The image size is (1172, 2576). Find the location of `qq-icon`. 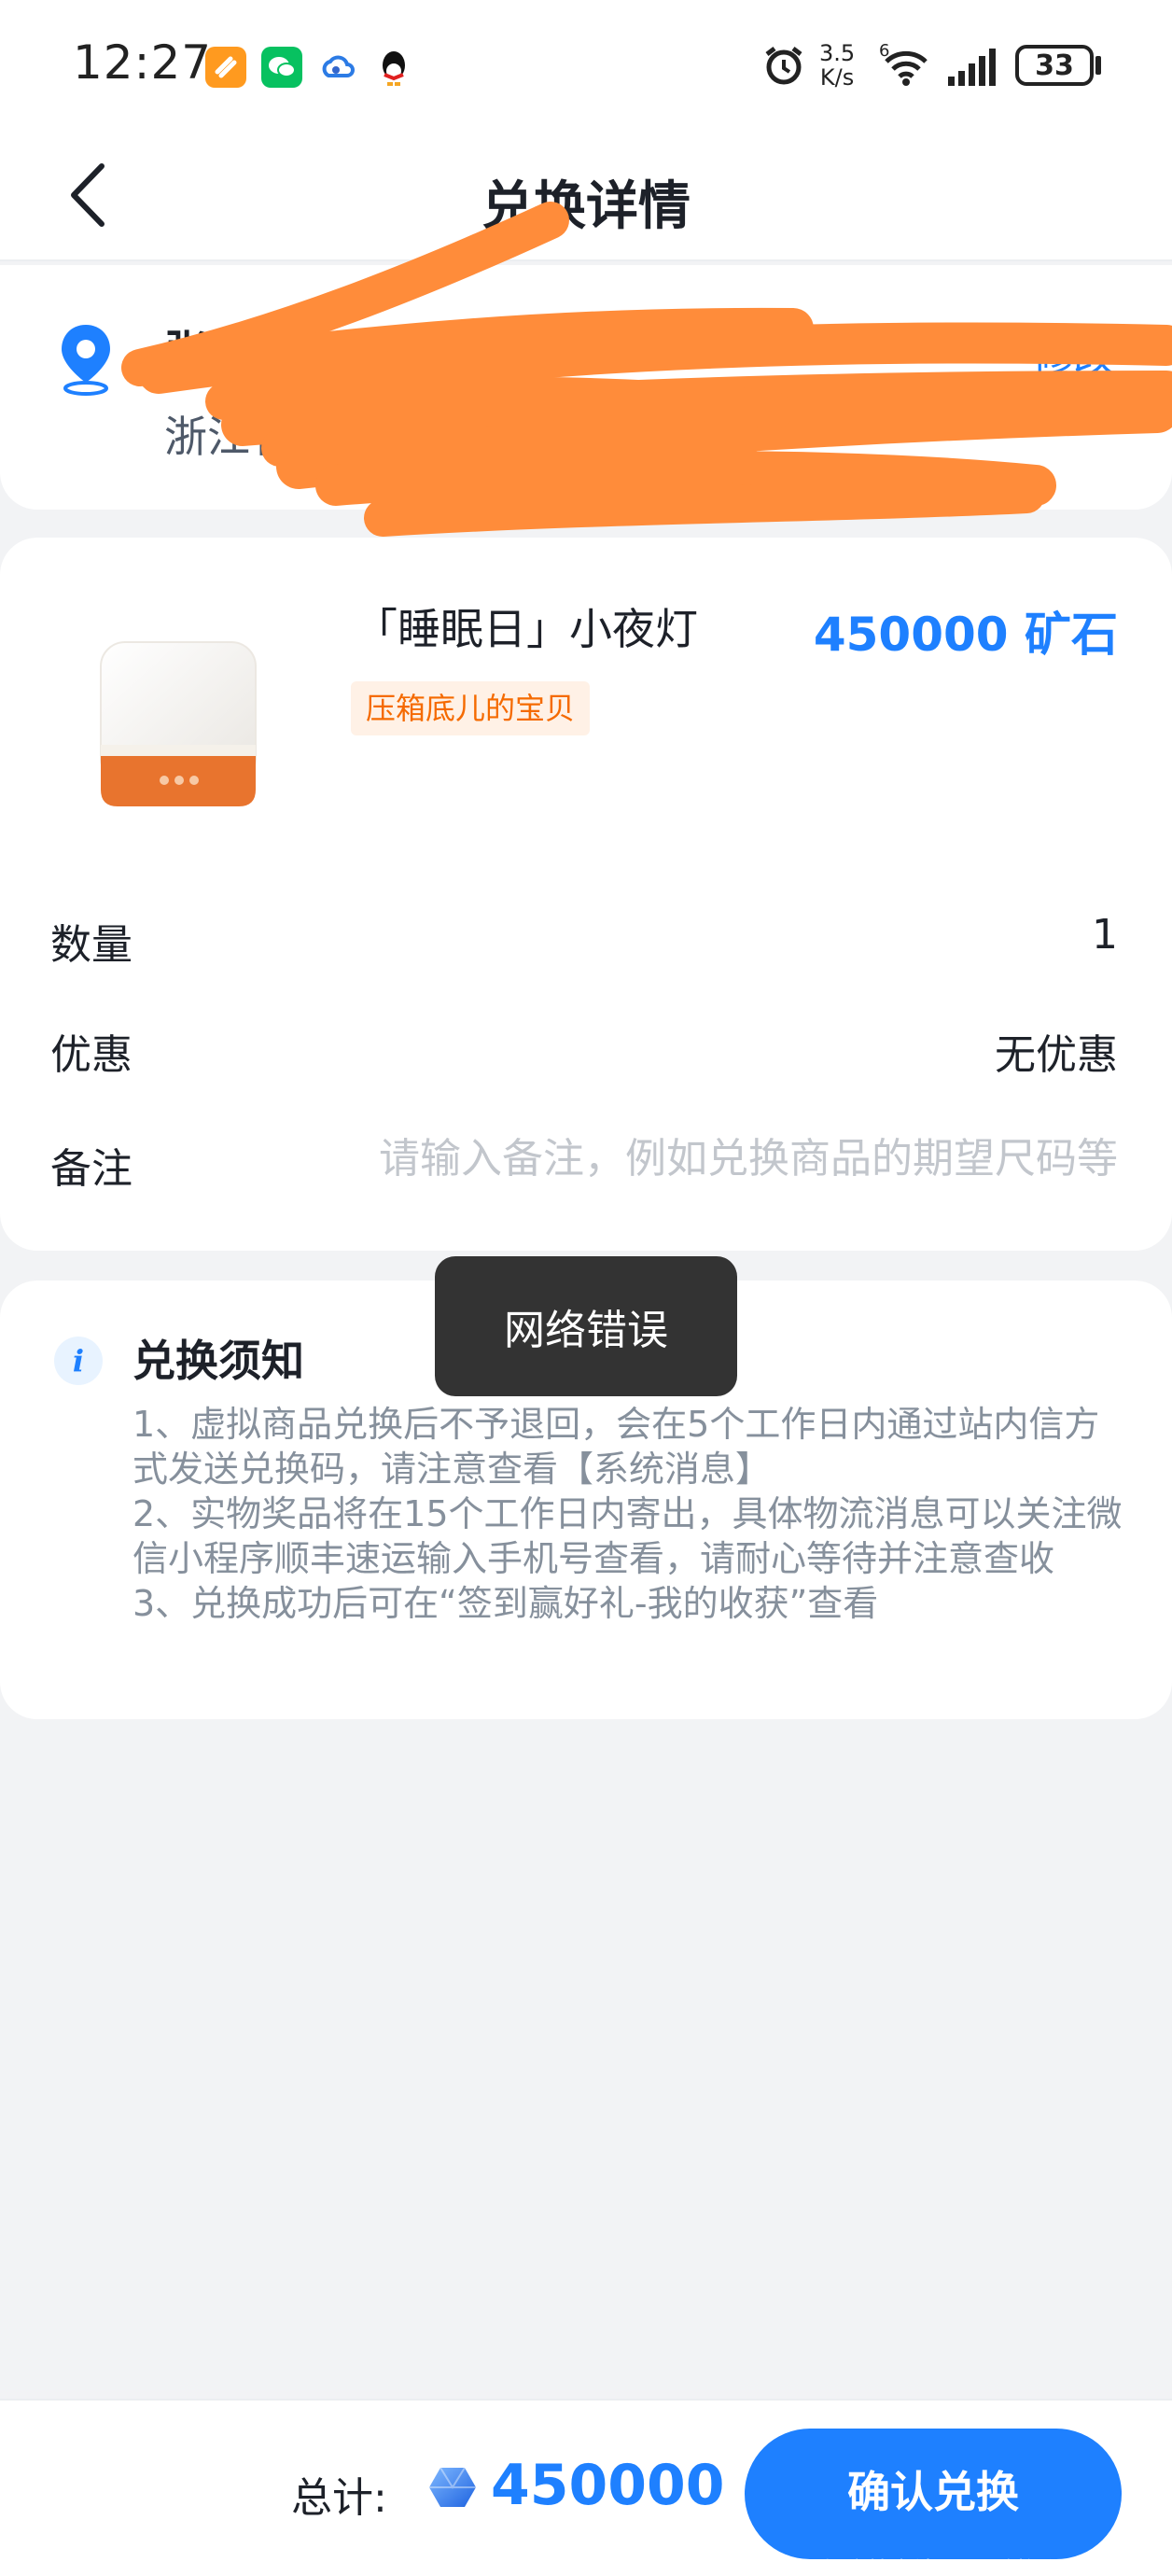

qq-icon is located at coordinates (393, 67).